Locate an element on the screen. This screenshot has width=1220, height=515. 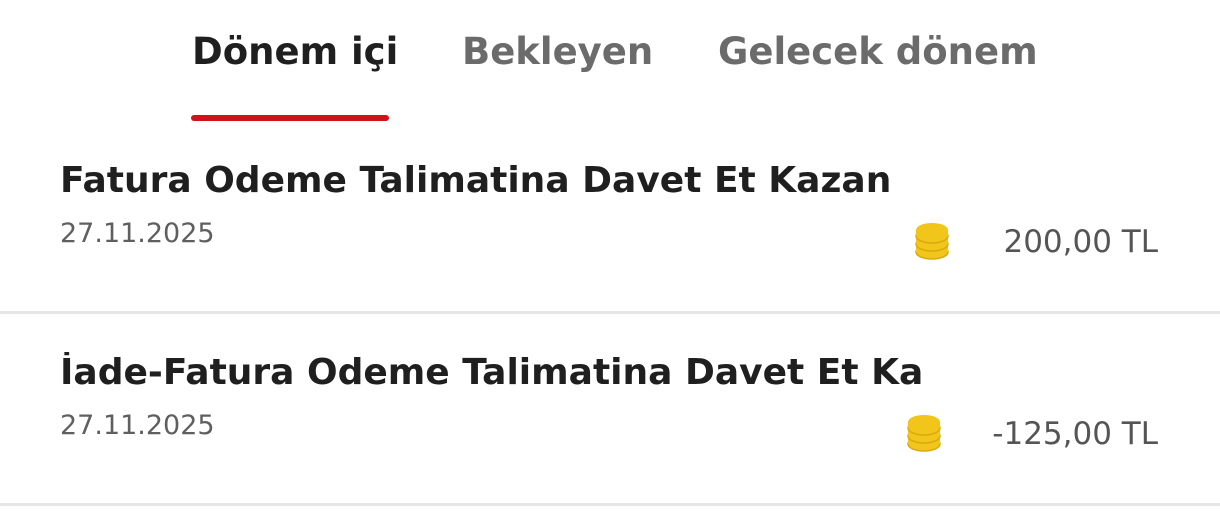
tab-donem-ici: Dönem içi is located at coordinates (295, 52).